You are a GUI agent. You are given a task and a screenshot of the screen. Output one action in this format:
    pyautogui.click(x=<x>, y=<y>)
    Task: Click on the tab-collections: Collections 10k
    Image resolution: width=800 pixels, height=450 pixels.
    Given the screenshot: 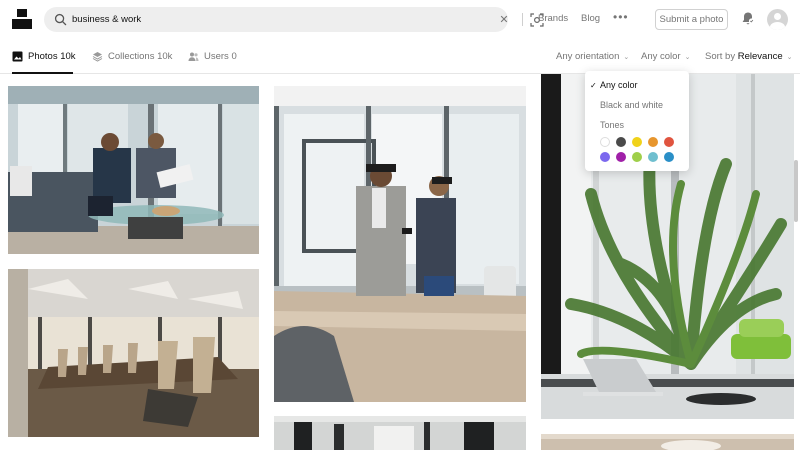 What is the action you would take?
    pyautogui.click(x=132, y=56)
    